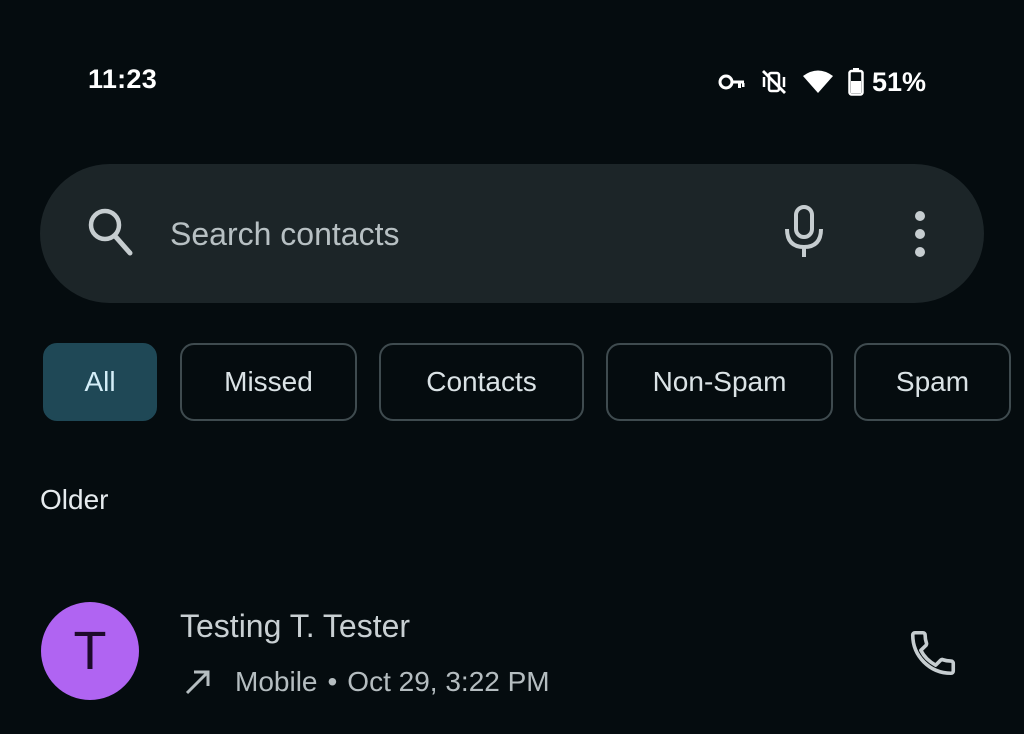  What do you see at coordinates (856, 82) in the screenshot?
I see `battery-icon` at bounding box center [856, 82].